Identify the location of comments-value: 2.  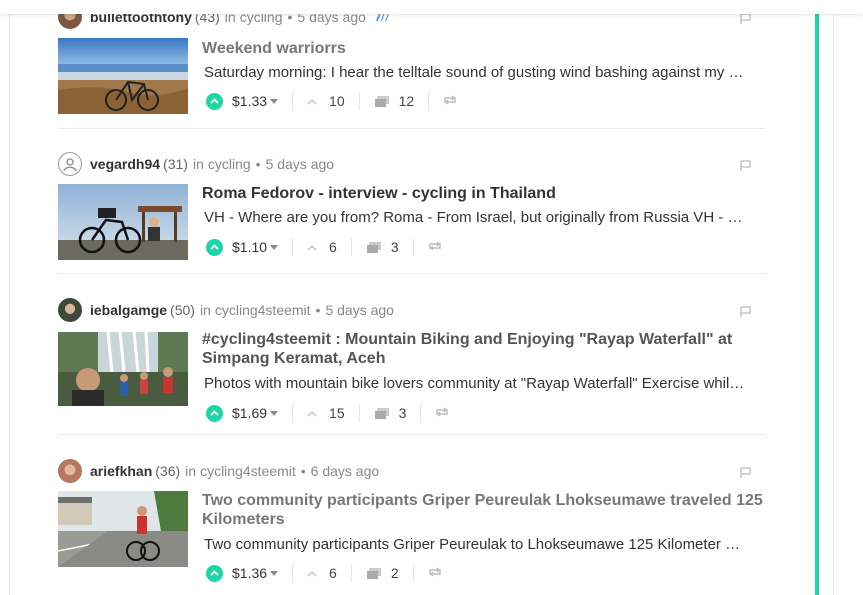
(394, 573).